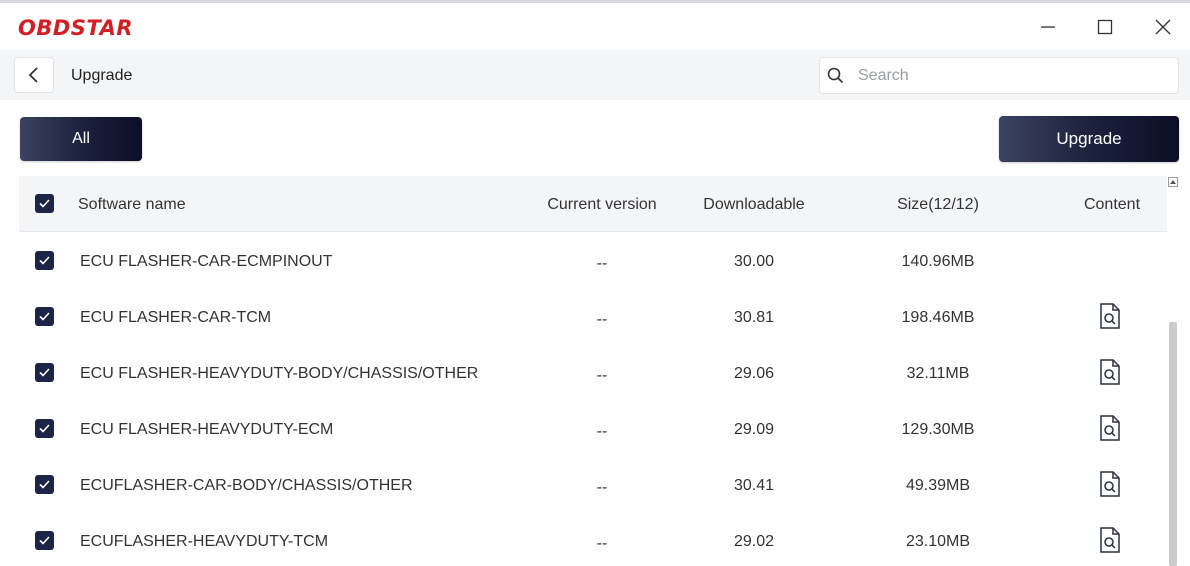 This screenshot has width=1190, height=566. What do you see at coordinates (754, 541) in the screenshot?
I see `downloadable-version: 29.02` at bounding box center [754, 541].